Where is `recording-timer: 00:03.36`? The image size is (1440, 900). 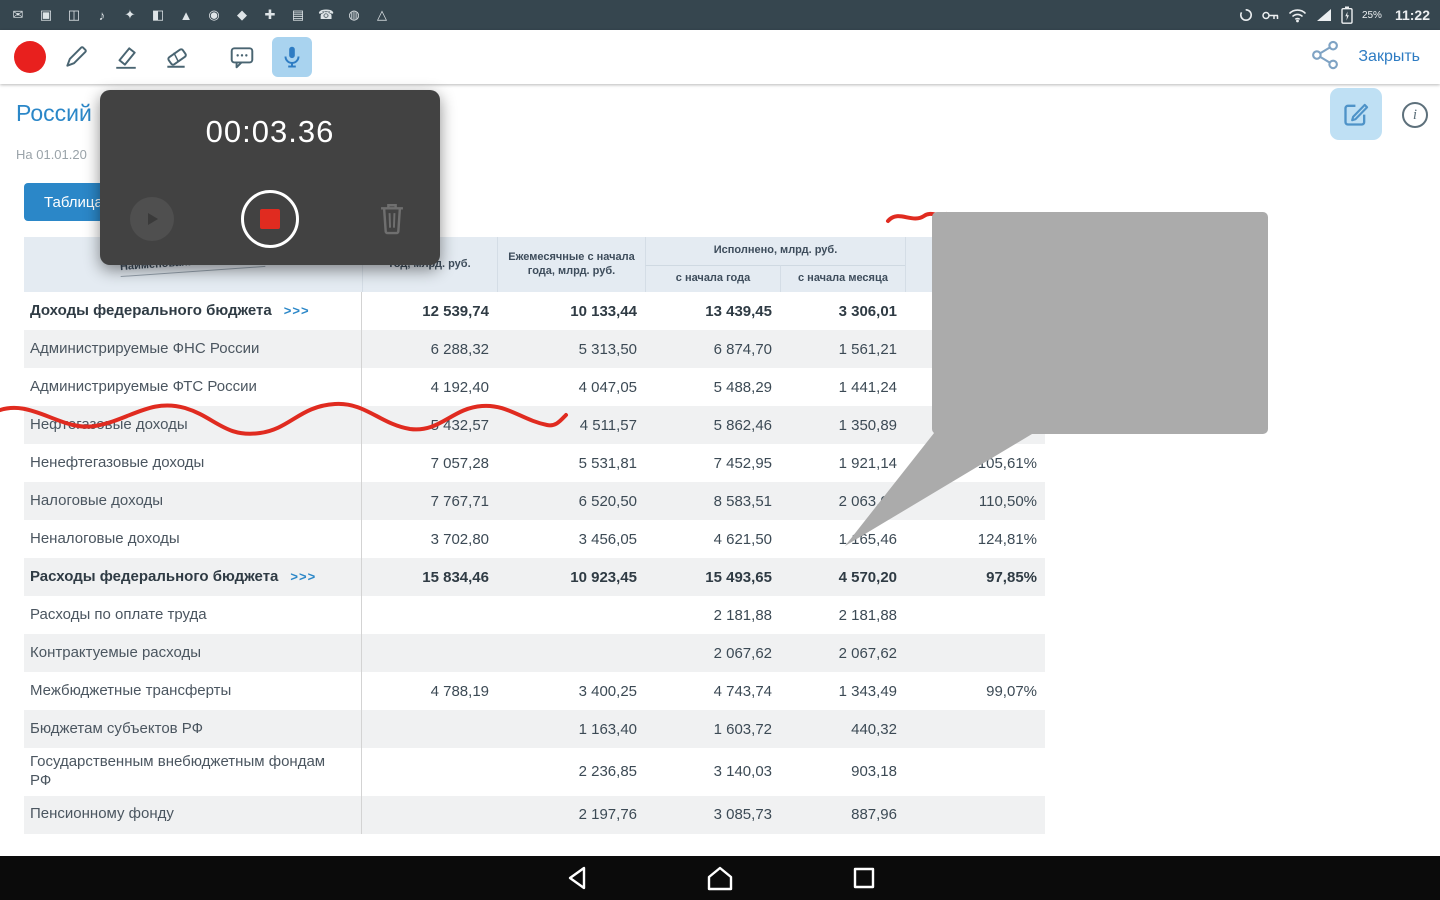 recording-timer: 00:03.36 is located at coordinates (270, 131).